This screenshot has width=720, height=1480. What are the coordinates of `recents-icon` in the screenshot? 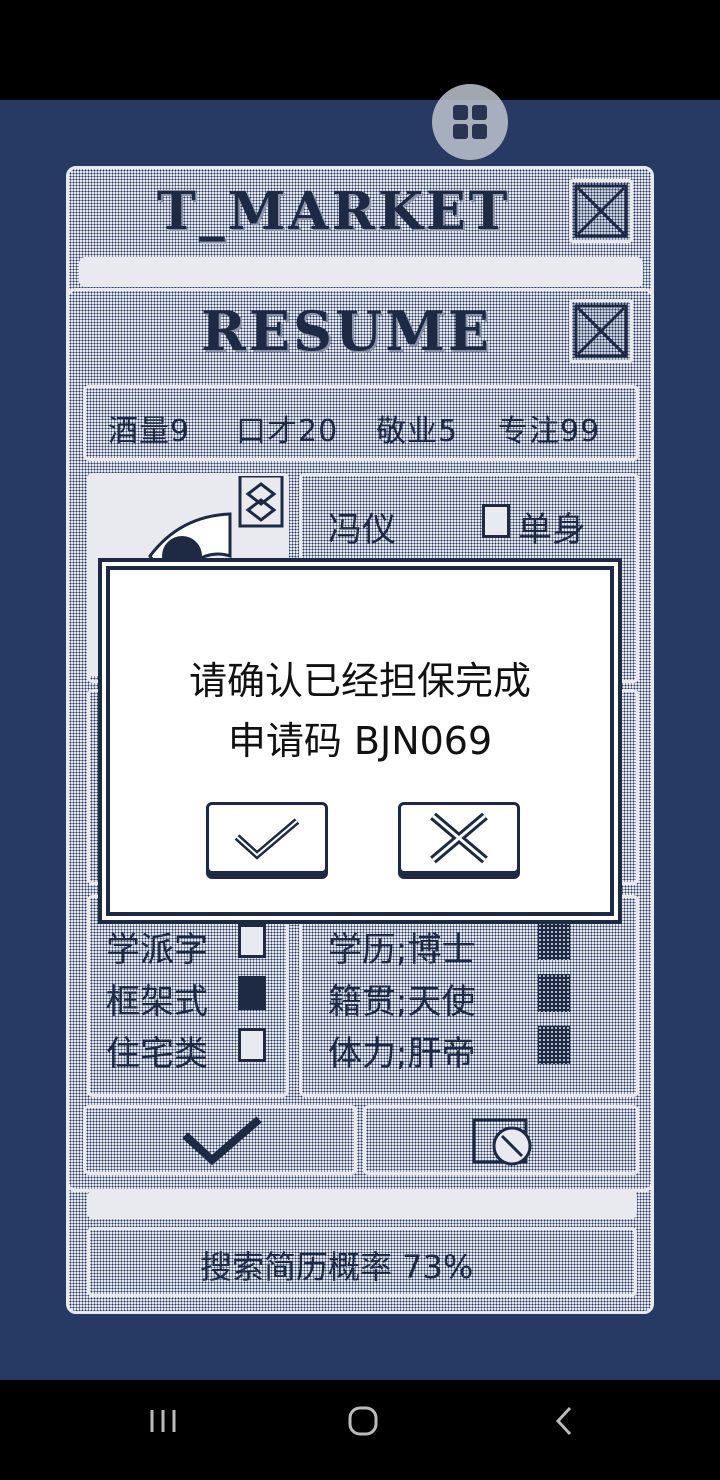 It's located at (163, 1421).